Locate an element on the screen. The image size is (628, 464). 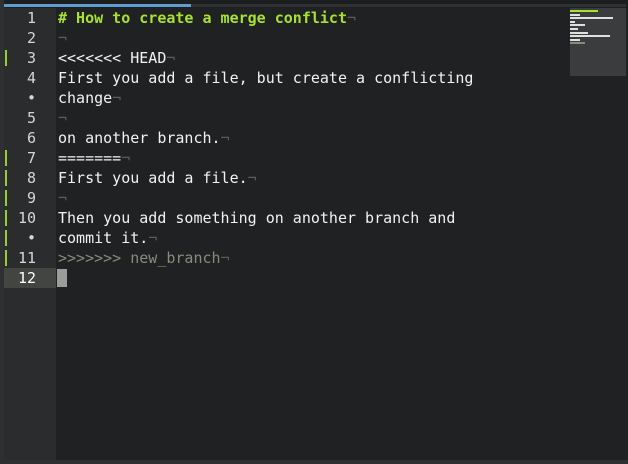
line-number: 5 is located at coordinates (31, 118).